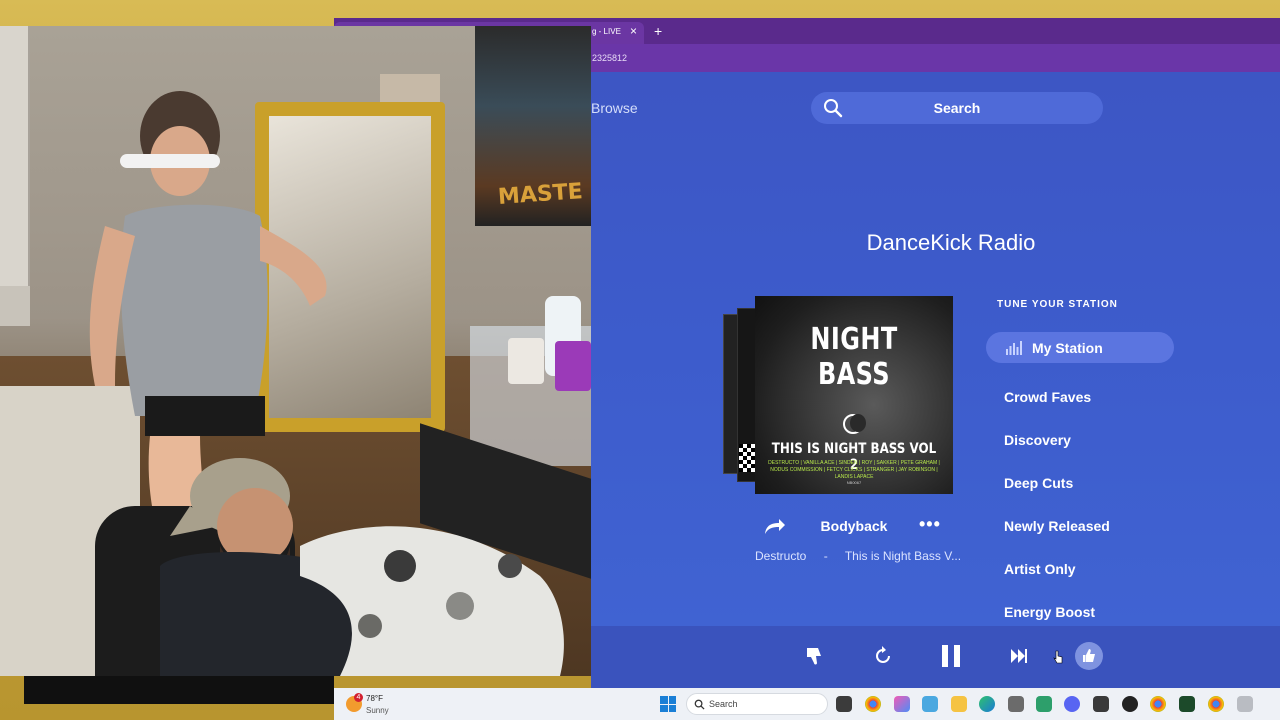 This screenshot has width=1280, height=720. What do you see at coordinates (1080, 568) in the screenshot?
I see `station-mode-artist-only: Artist Only` at bounding box center [1080, 568].